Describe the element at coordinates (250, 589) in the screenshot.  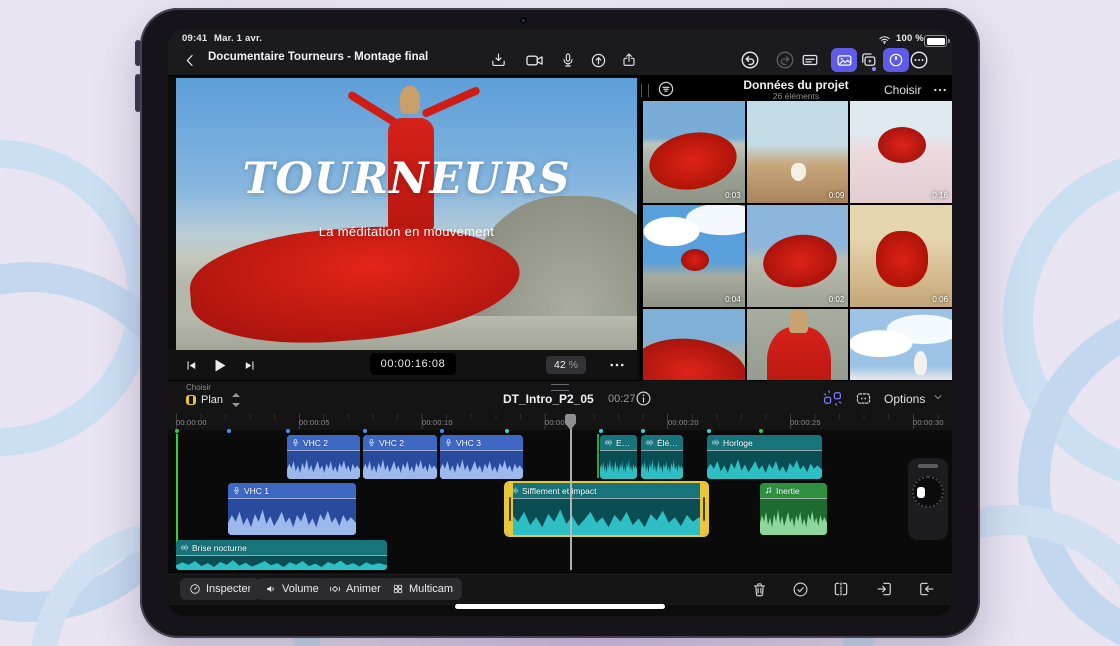
I see `toolbar-divider` at that location.